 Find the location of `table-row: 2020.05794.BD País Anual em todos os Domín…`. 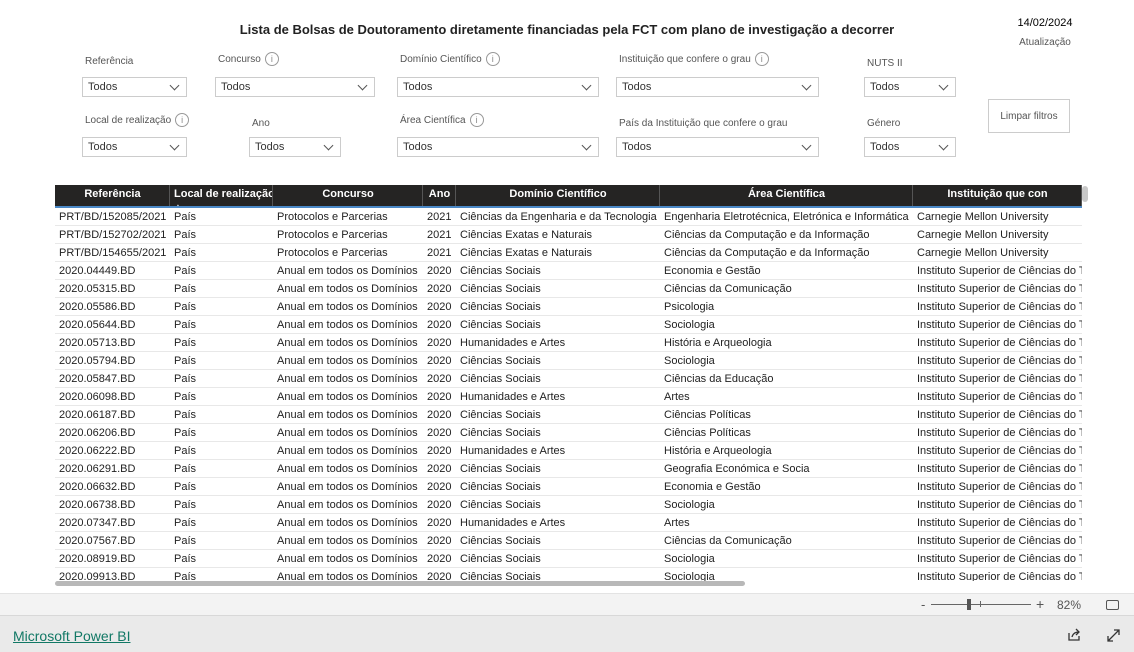

table-row: 2020.05794.BD País Anual em todos os Domín… is located at coordinates (568, 361).